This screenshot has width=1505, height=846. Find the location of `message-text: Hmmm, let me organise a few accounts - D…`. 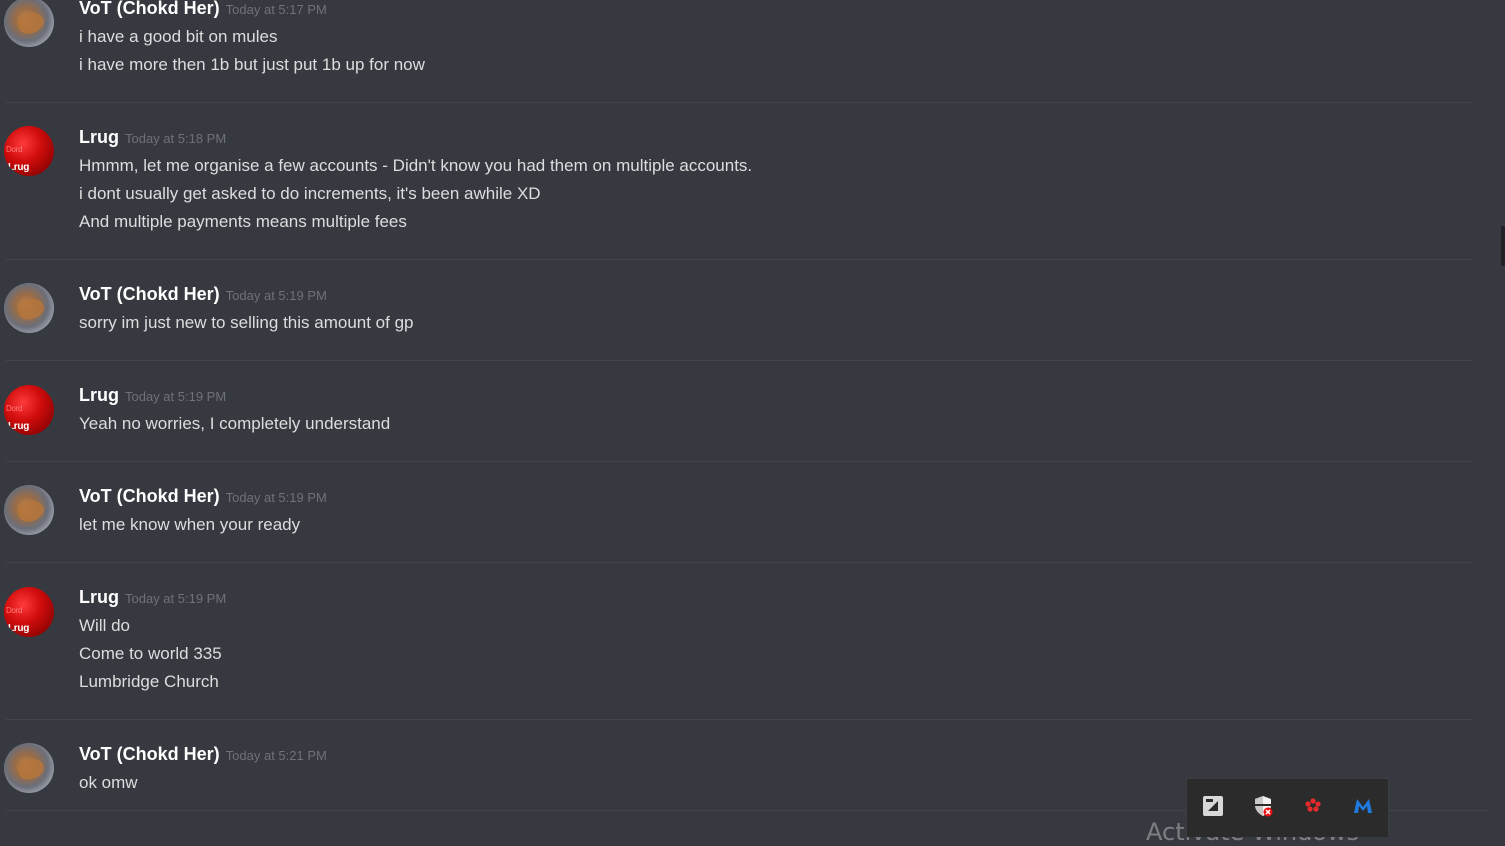

message-text: Hmmm, let me organise a few accounts - D… is located at coordinates (416, 165).